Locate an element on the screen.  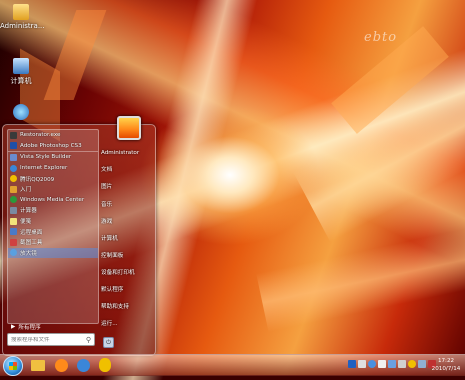
desktop-icon-network is located at coordinates (21, 113).